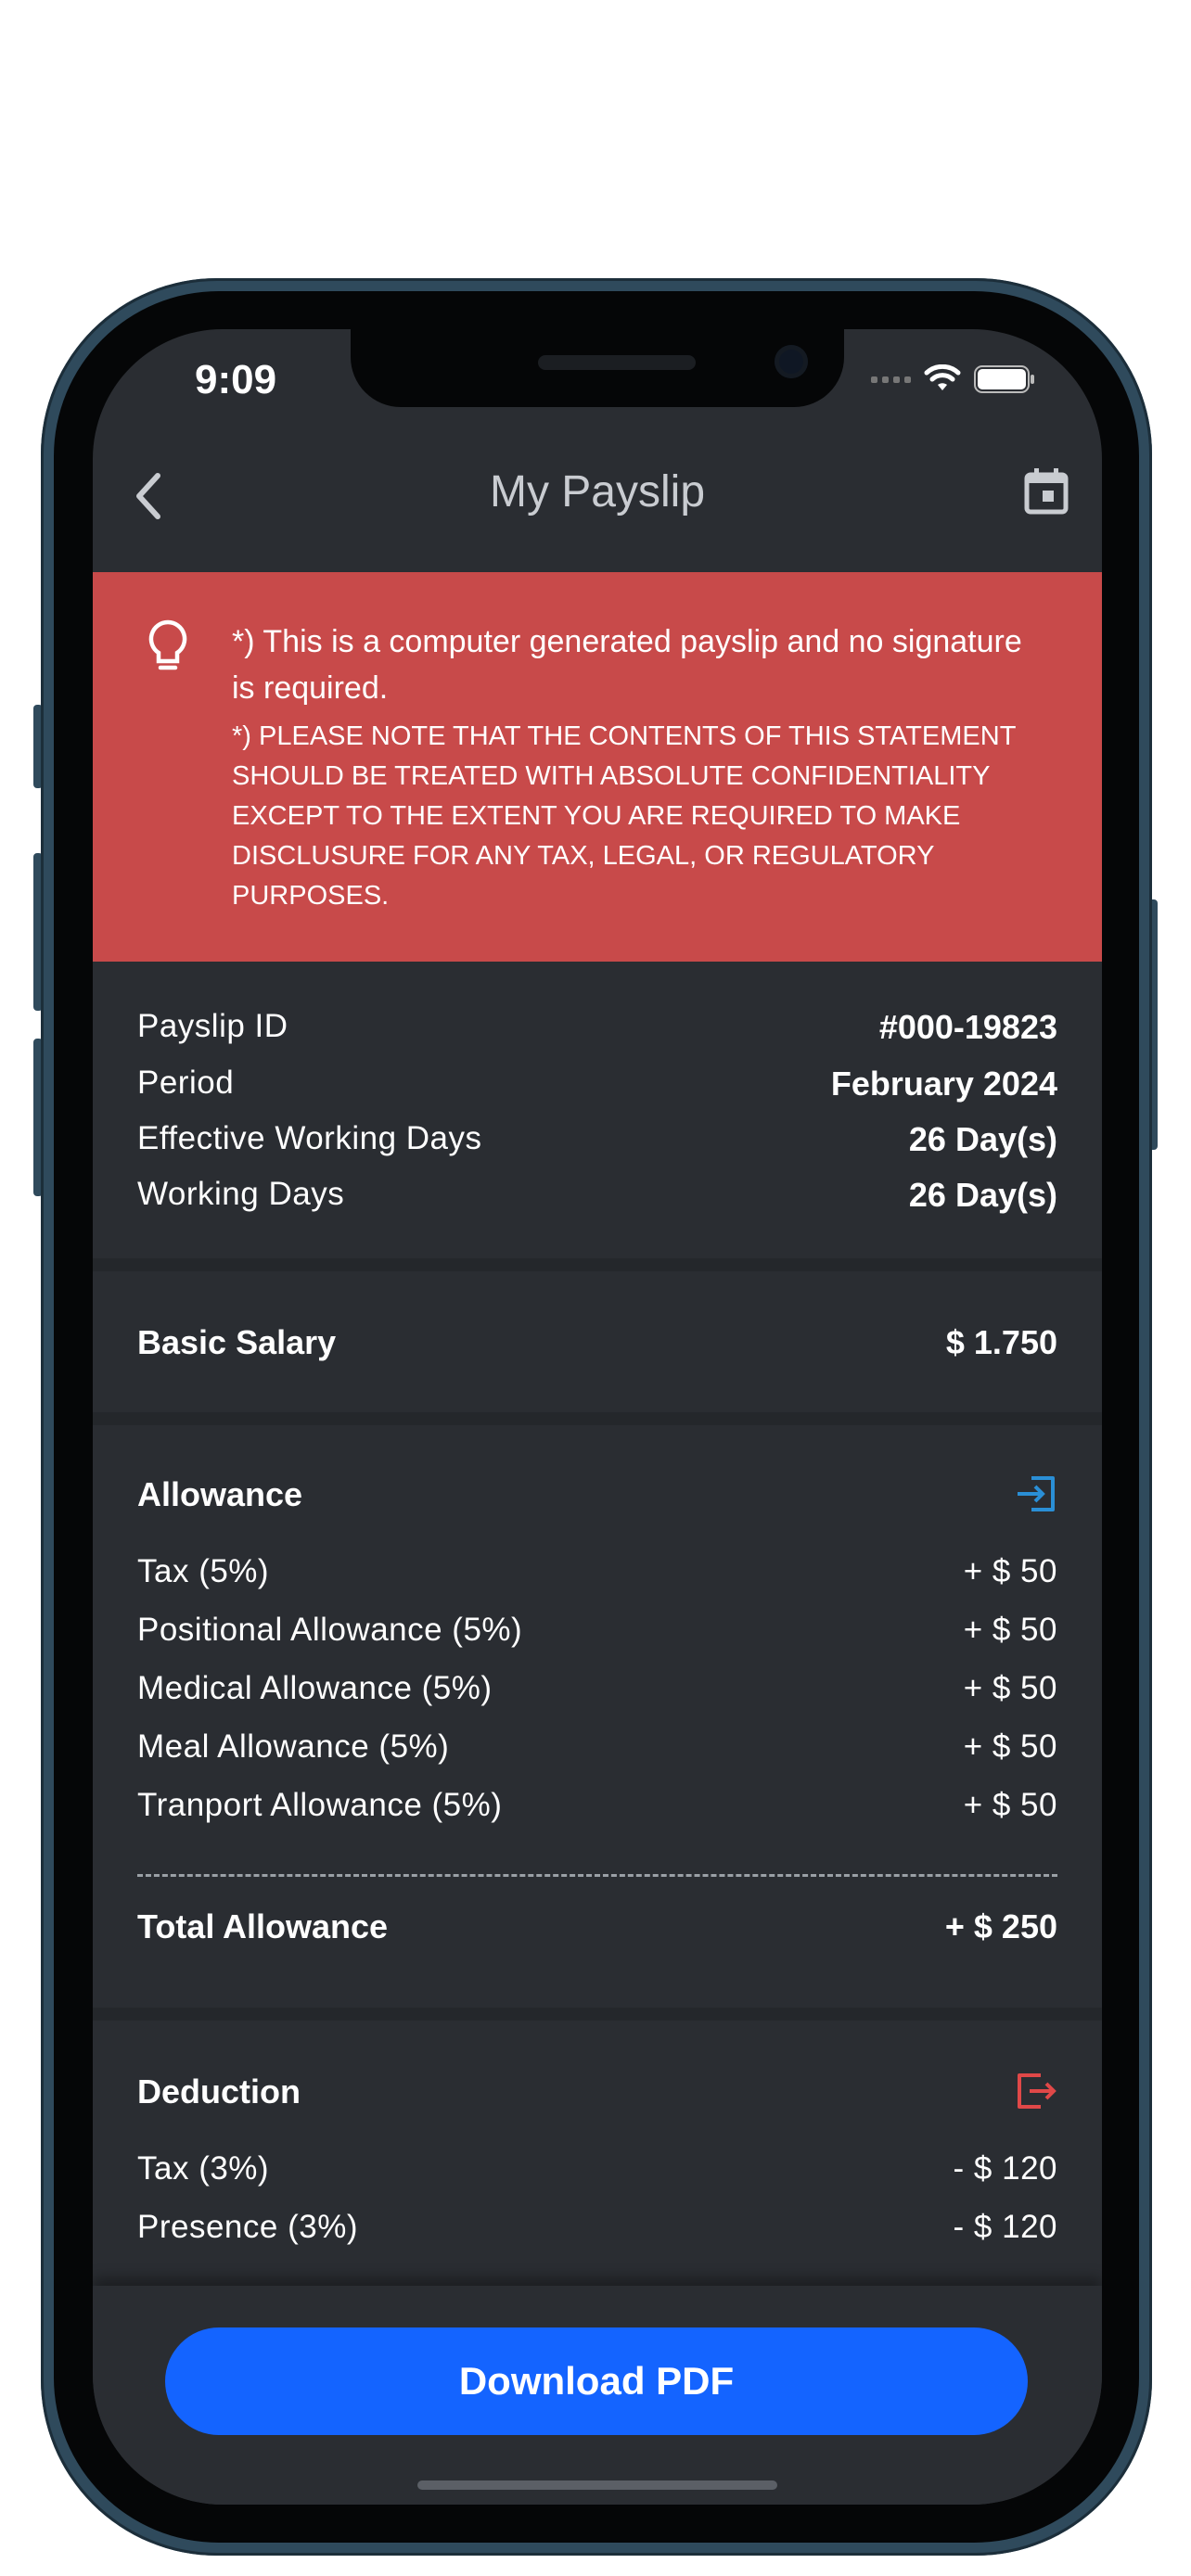 The height and width of the screenshot is (2576, 1191). What do you see at coordinates (597, 1084) in the screenshot?
I see `summary-row-period: Period February 2024` at bounding box center [597, 1084].